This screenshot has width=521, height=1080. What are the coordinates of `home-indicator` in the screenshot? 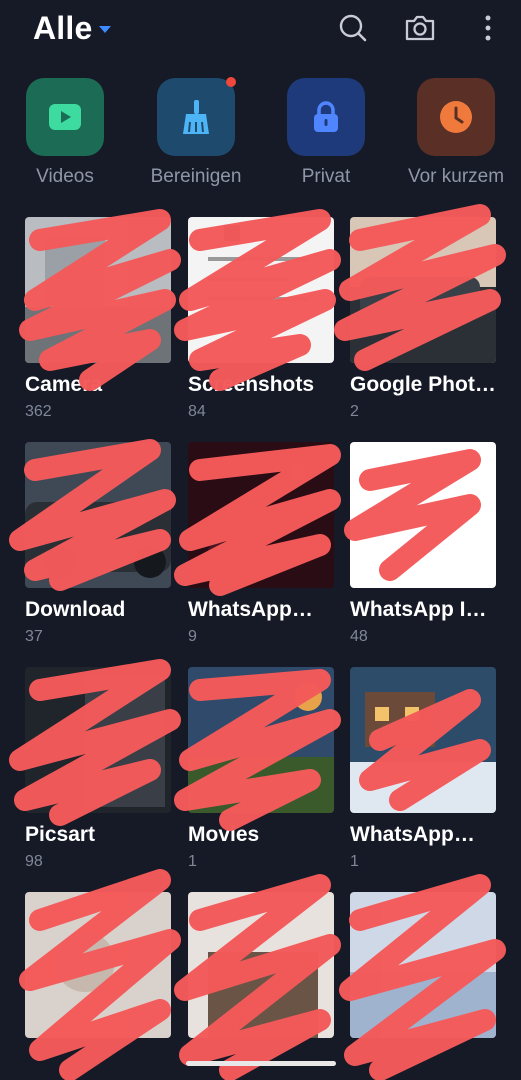 It's located at (261, 1063).